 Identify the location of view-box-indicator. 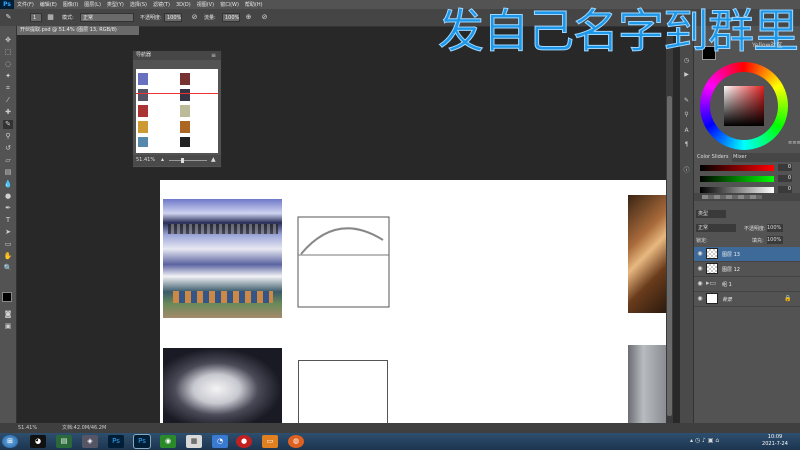
(177, 93).